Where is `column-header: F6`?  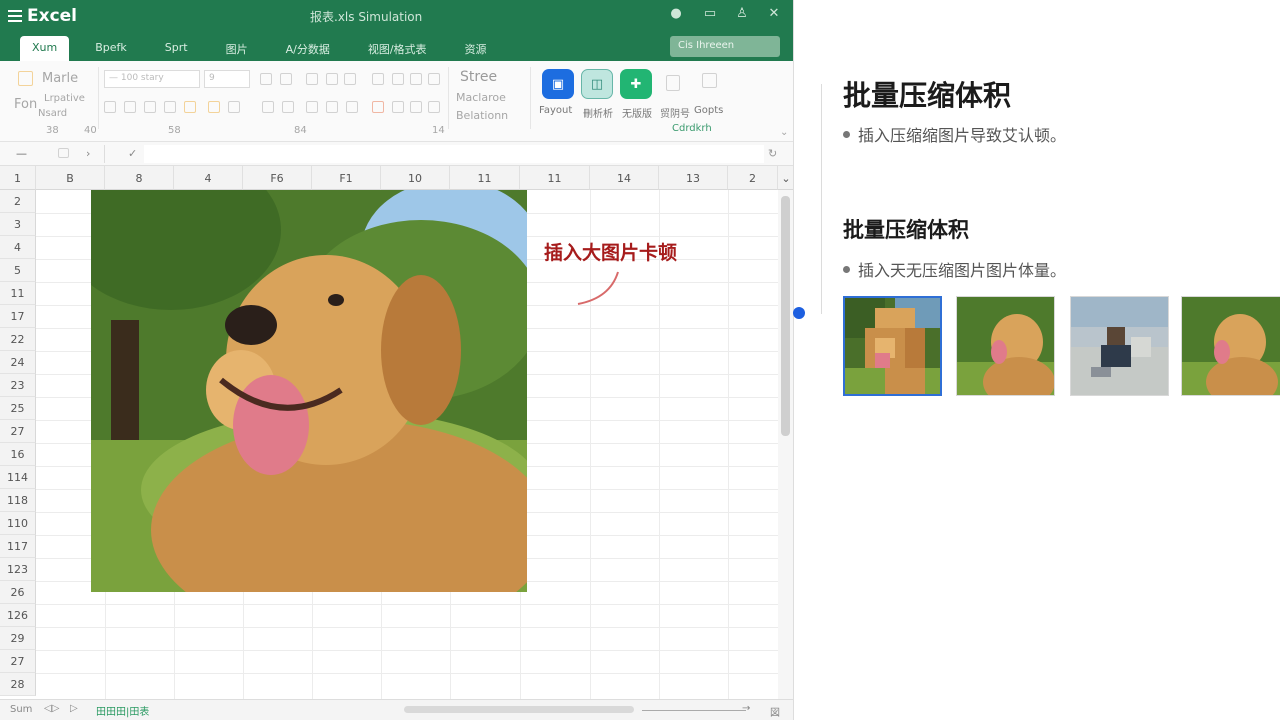
column-header: F6 is located at coordinates (277, 178).